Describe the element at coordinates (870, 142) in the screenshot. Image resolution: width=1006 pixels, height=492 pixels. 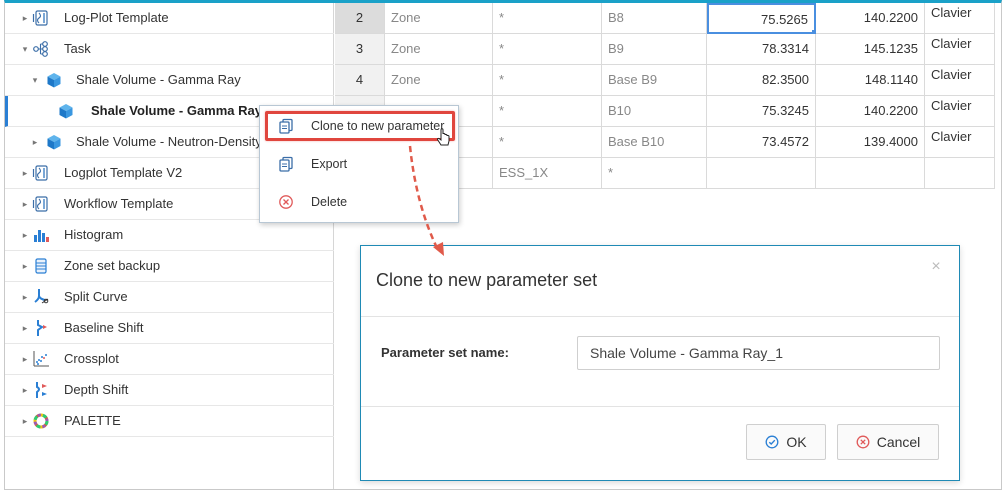
I see `table-cell: 139.4000` at that location.